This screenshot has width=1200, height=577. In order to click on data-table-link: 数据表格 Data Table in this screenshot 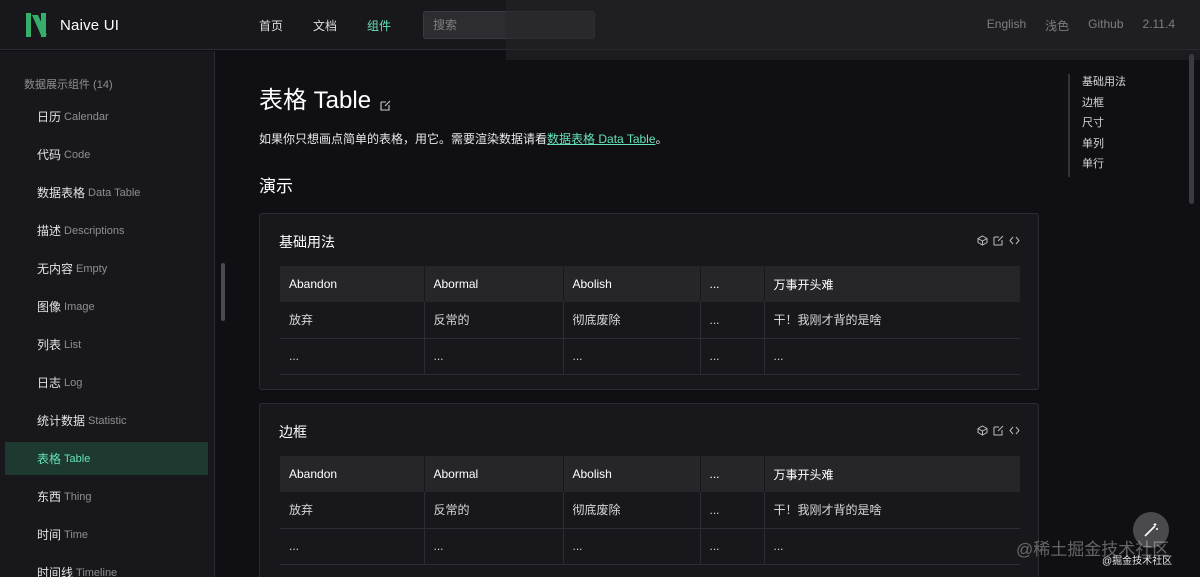, I will do `click(601, 139)`.